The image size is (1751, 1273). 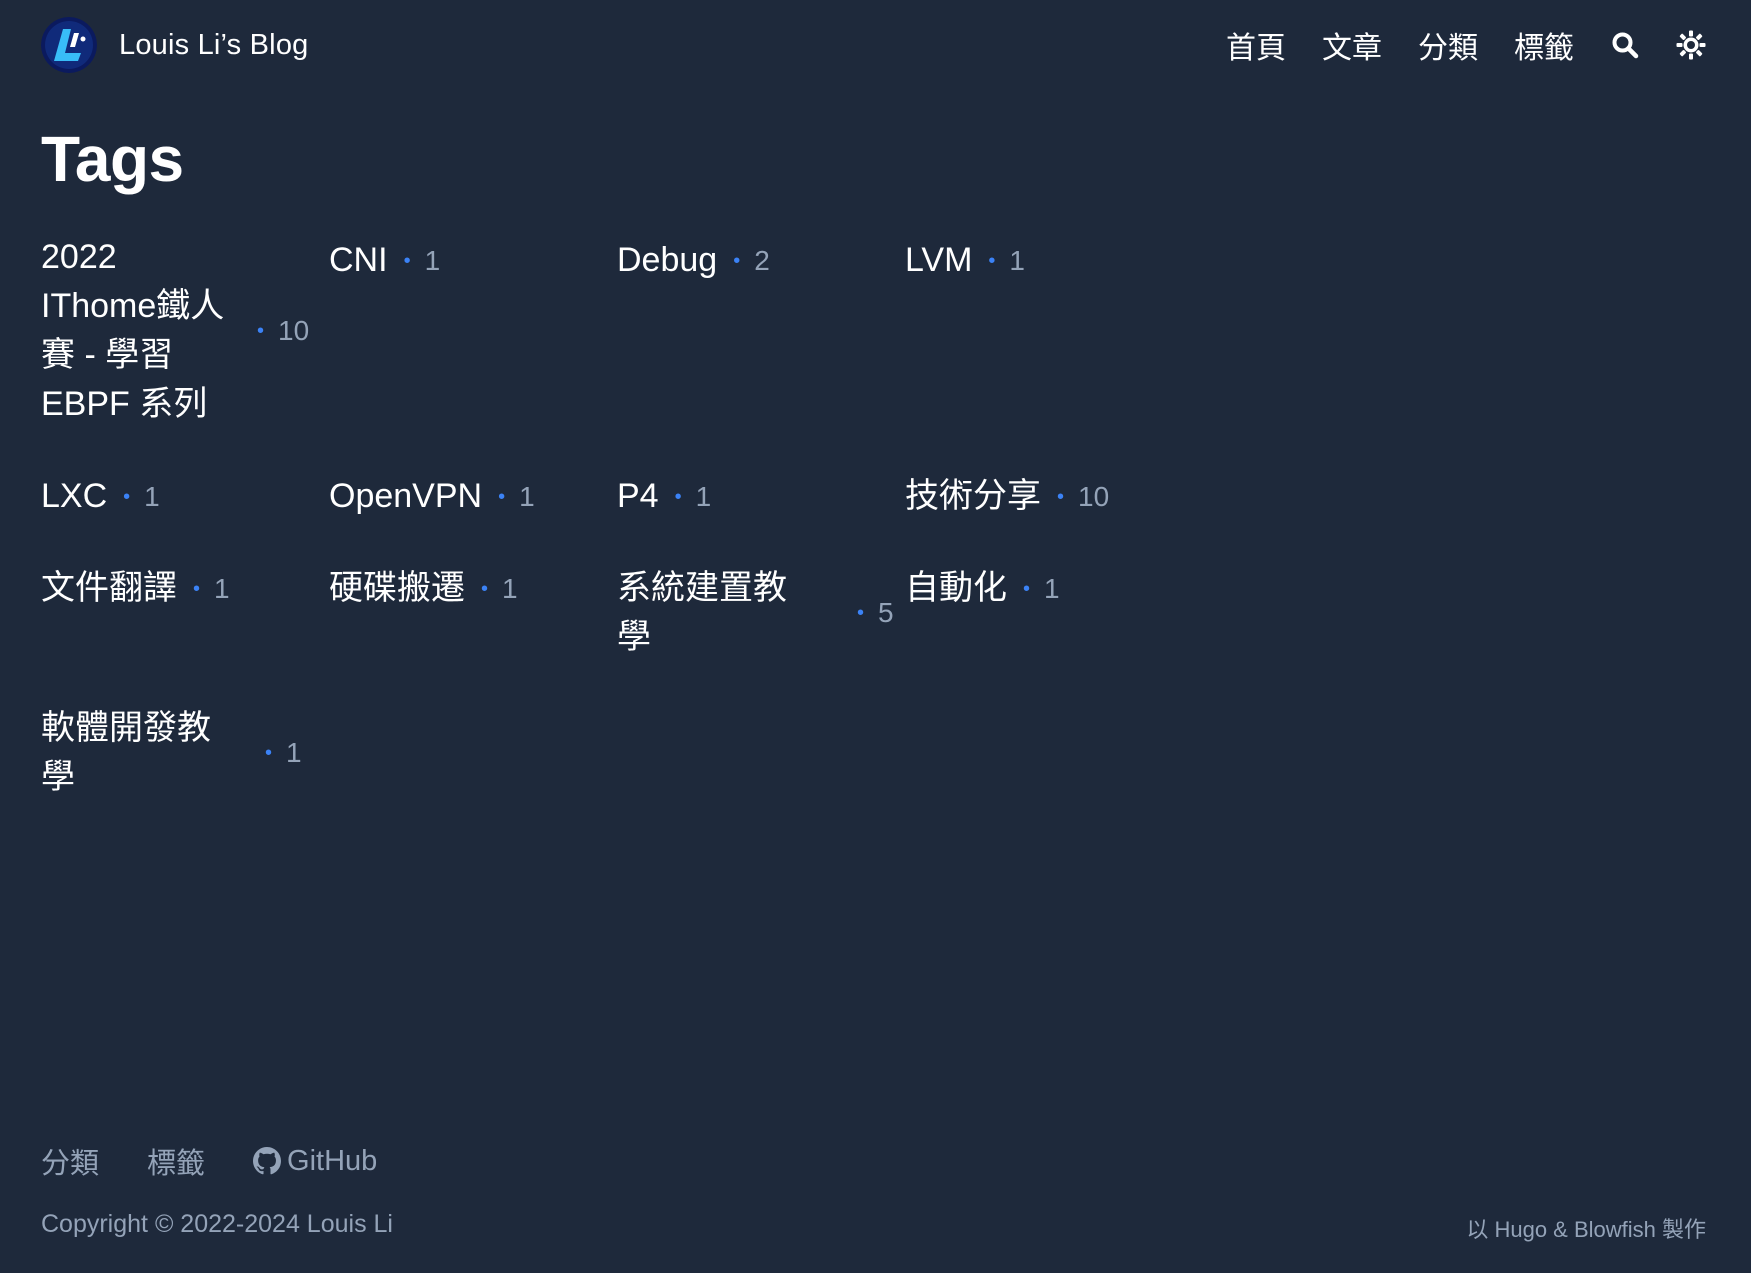 What do you see at coordinates (956, 588) in the screenshot?
I see `tag-name: 自動化` at bounding box center [956, 588].